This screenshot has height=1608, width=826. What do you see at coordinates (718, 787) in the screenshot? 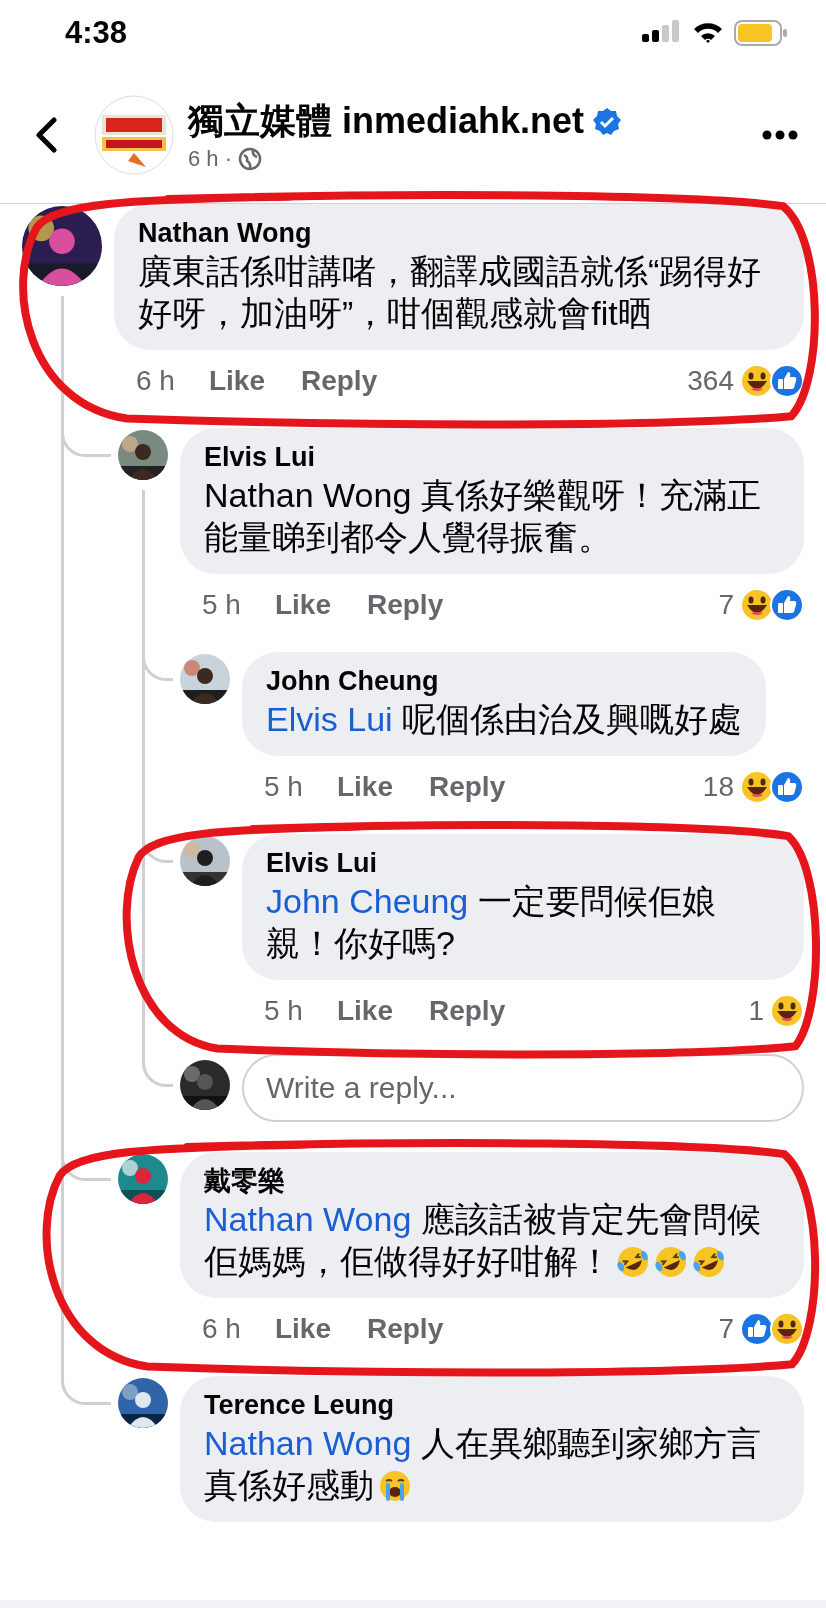
I see `reaction-count: 18` at bounding box center [718, 787].